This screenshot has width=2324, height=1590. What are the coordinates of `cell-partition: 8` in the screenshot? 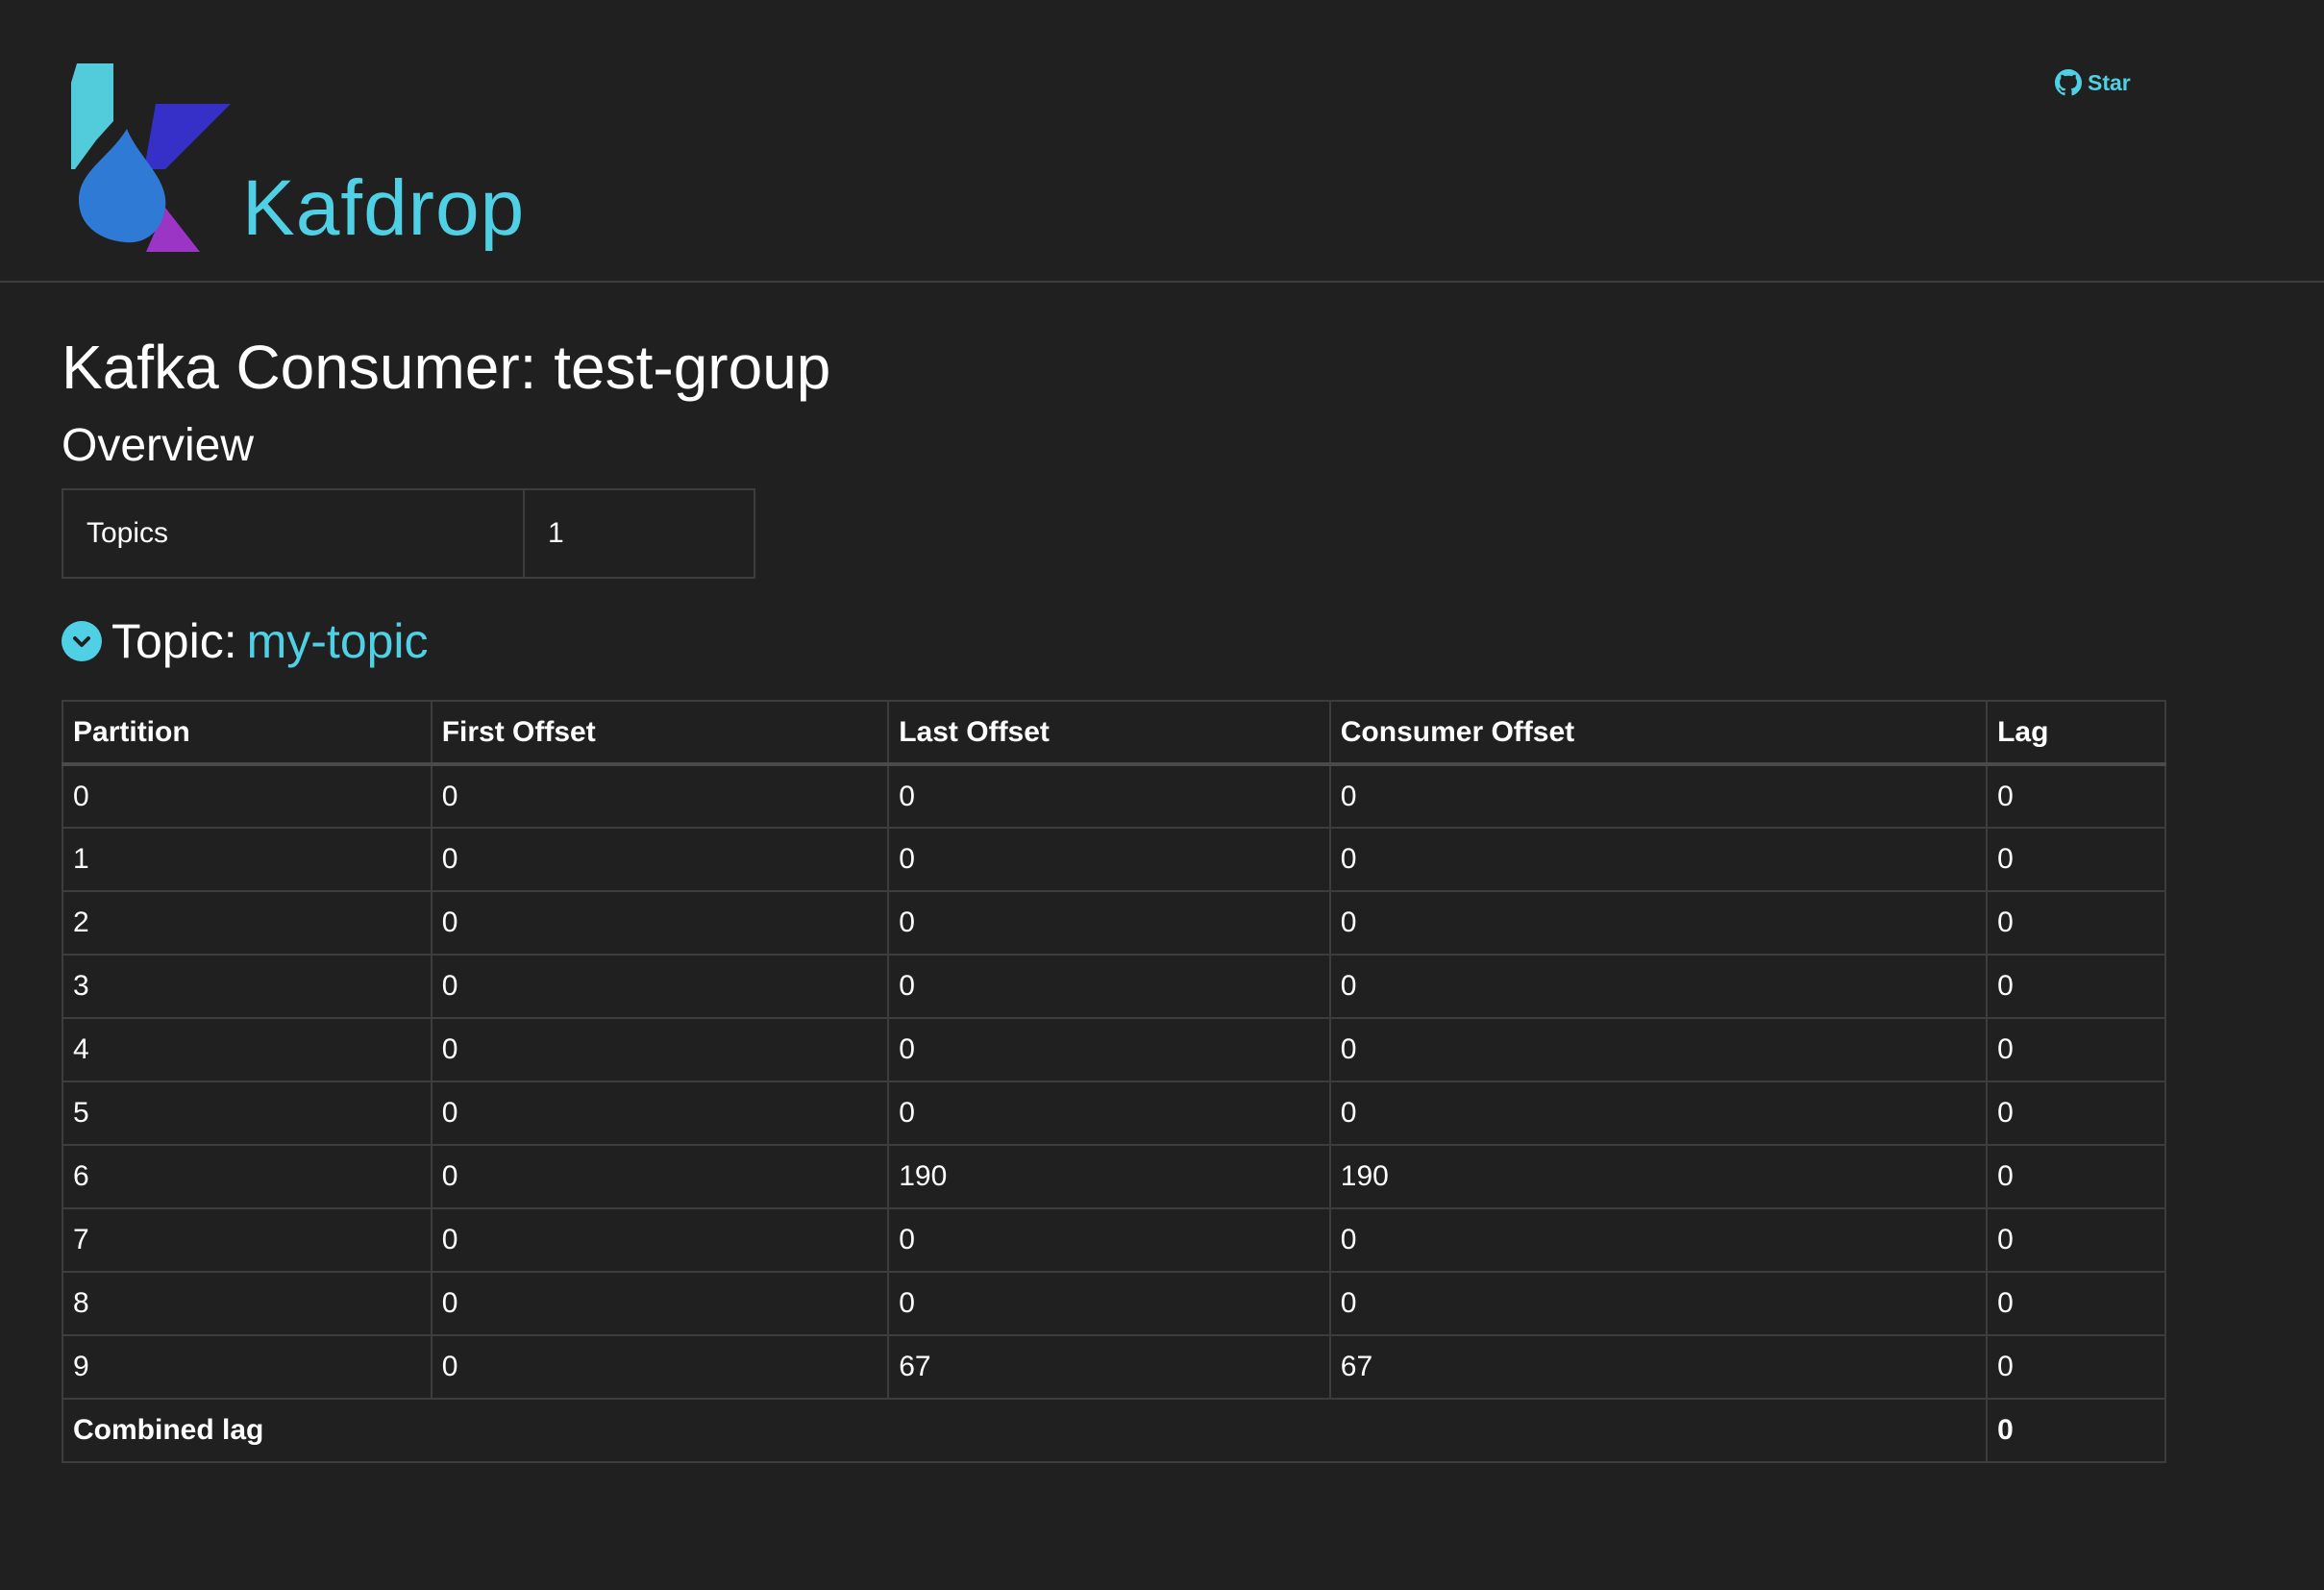 It's located at (247, 1303).